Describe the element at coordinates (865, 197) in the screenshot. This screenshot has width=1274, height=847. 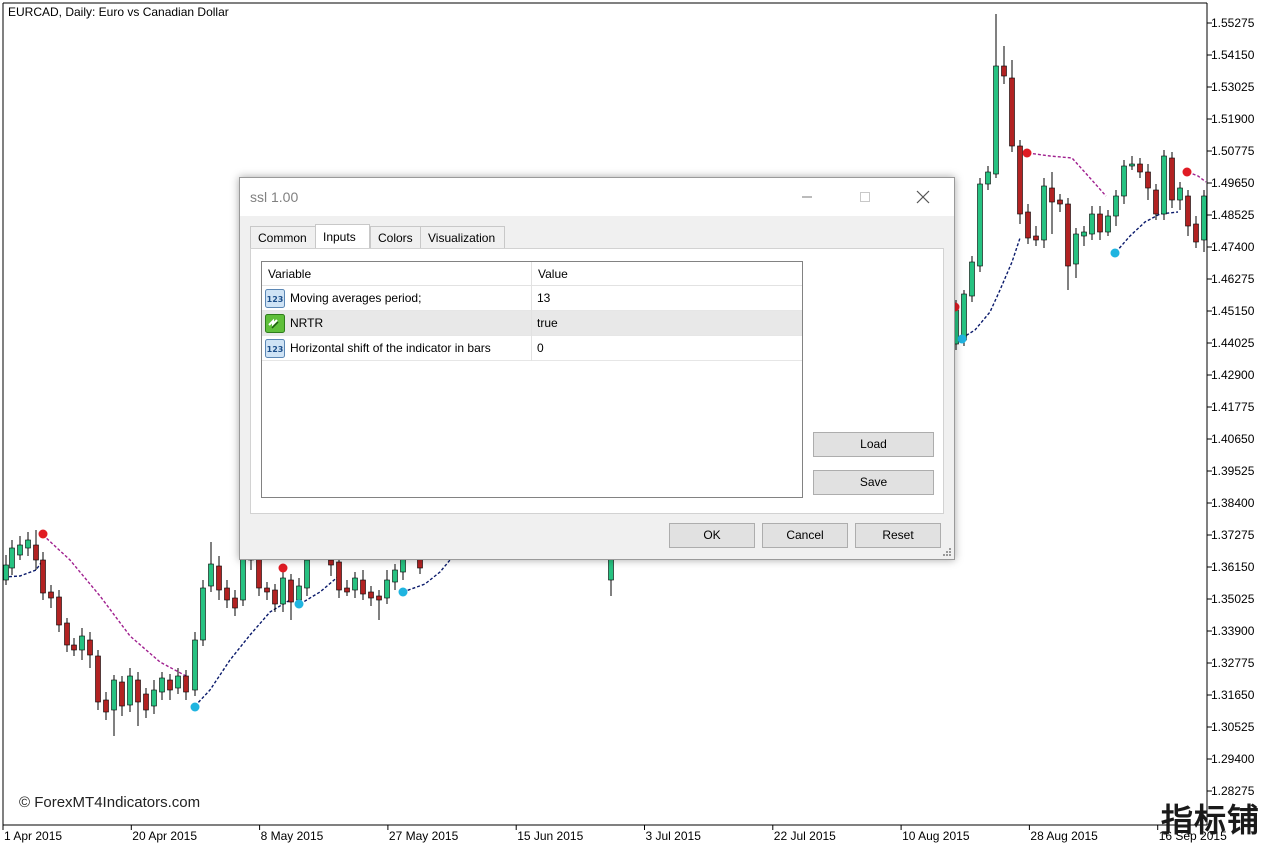
I see `maximize-button` at that location.